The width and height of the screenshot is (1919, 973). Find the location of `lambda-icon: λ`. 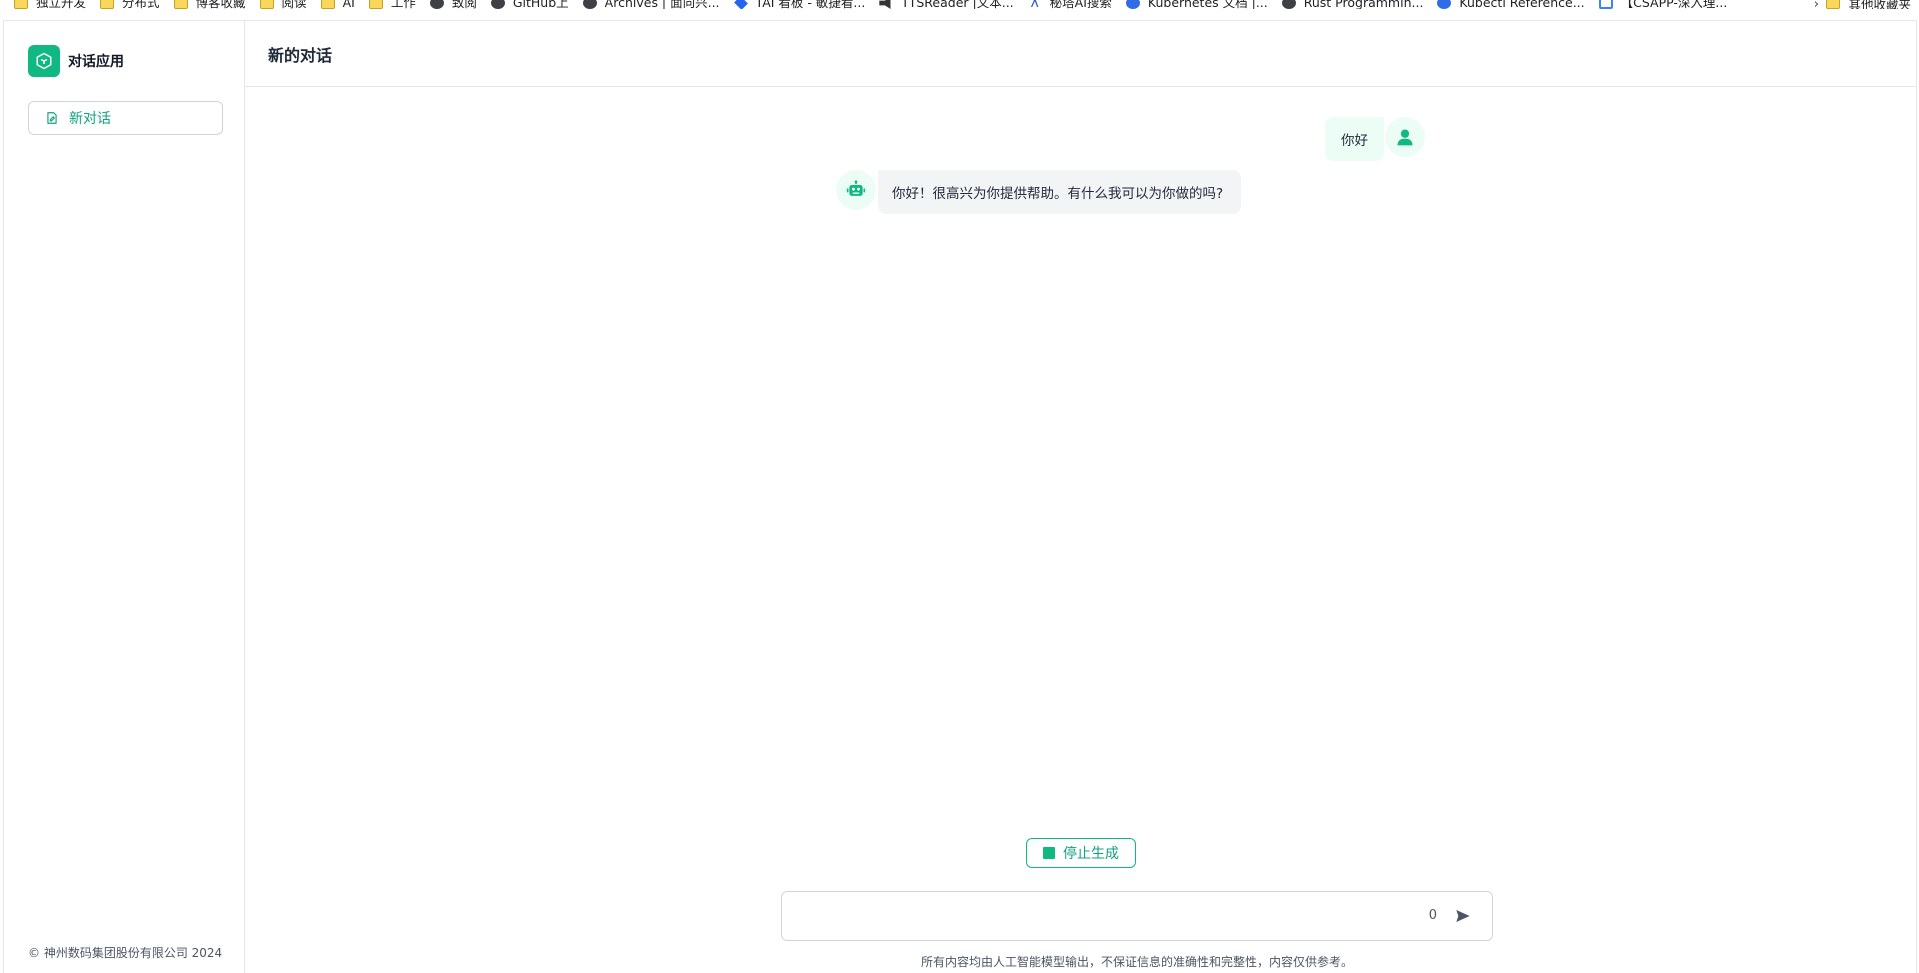

lambda-icon: λ is located at coordinates (1034, 4).